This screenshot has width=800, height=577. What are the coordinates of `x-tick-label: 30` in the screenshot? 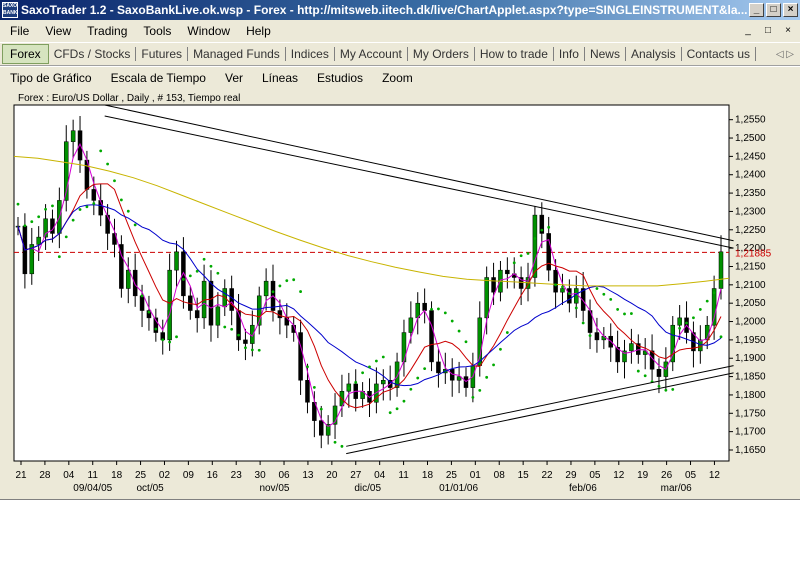 It's located at (261, 475).